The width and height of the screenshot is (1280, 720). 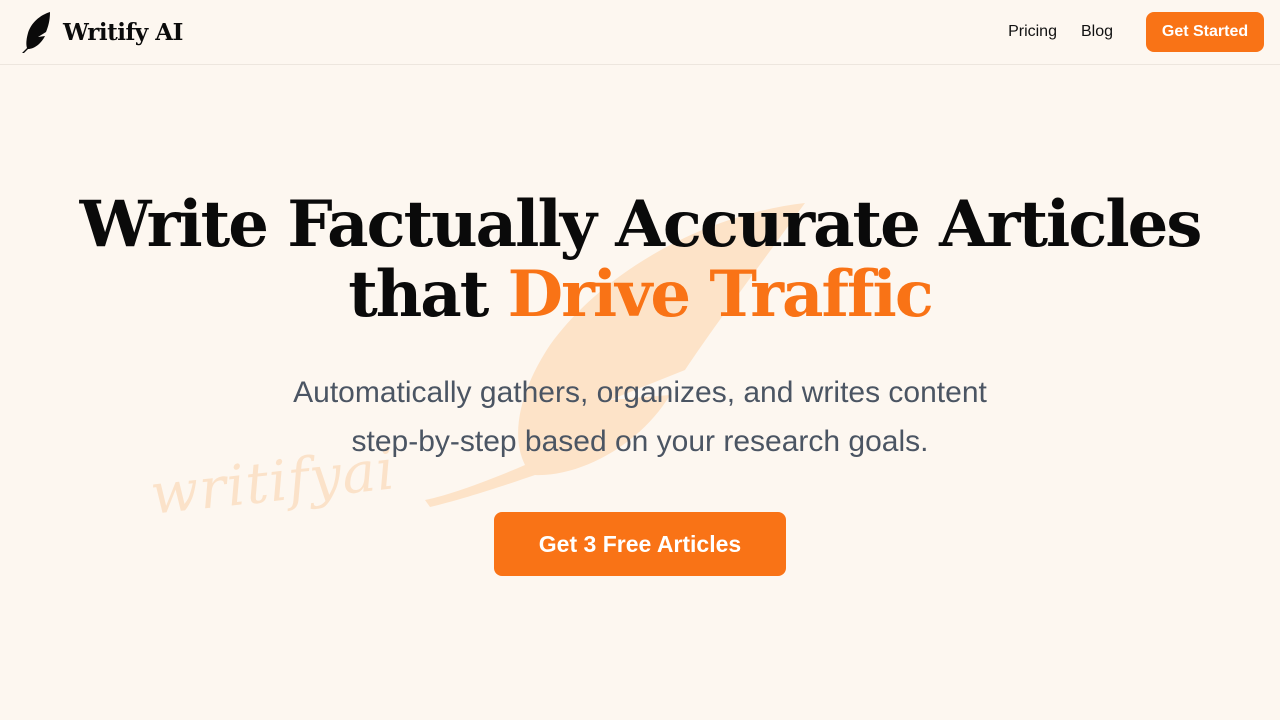 I want to click on nav-links: Pricing Blog Get Started, so click(x=1136, y=32).